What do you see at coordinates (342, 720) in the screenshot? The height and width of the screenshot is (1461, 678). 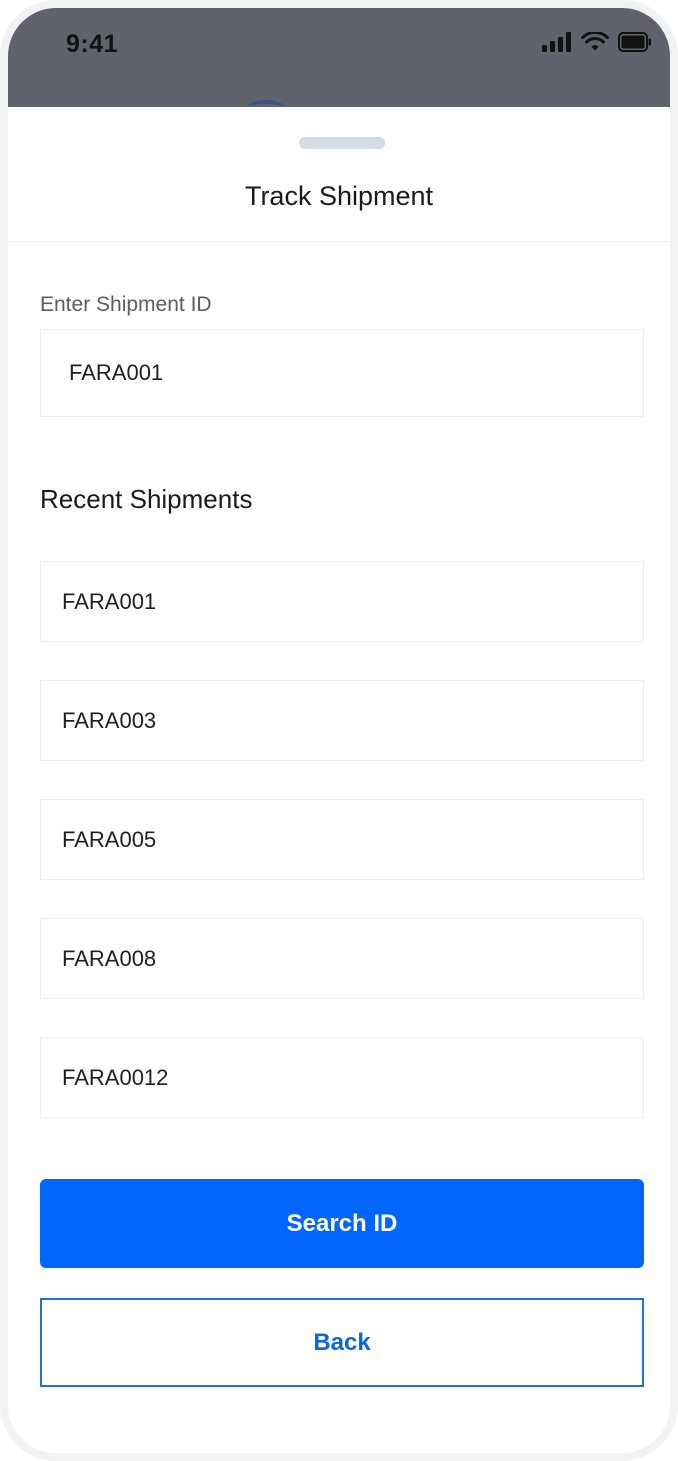 I see `recent-shipment-item: FARA003` at bounding box center [342, 720].